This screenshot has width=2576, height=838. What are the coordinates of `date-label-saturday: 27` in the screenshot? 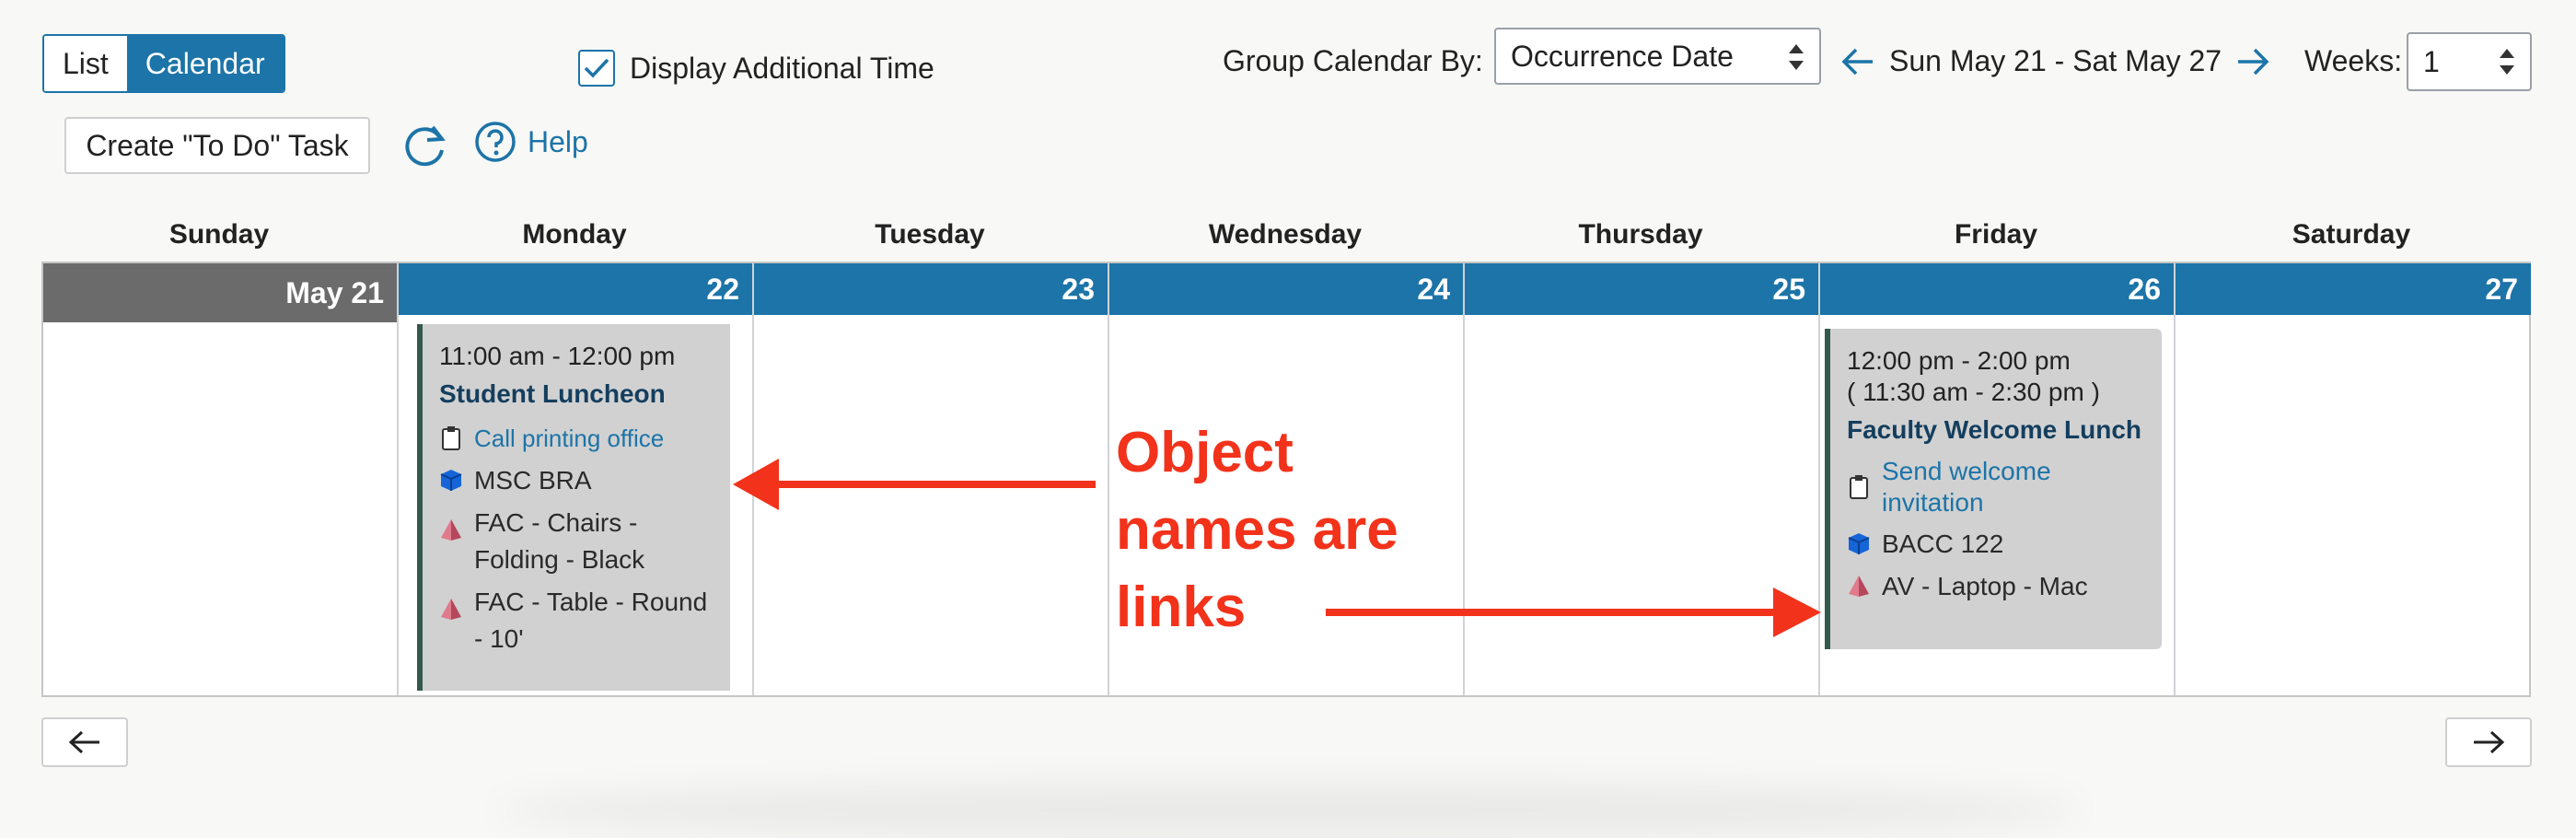 It's located at (2353, 289).